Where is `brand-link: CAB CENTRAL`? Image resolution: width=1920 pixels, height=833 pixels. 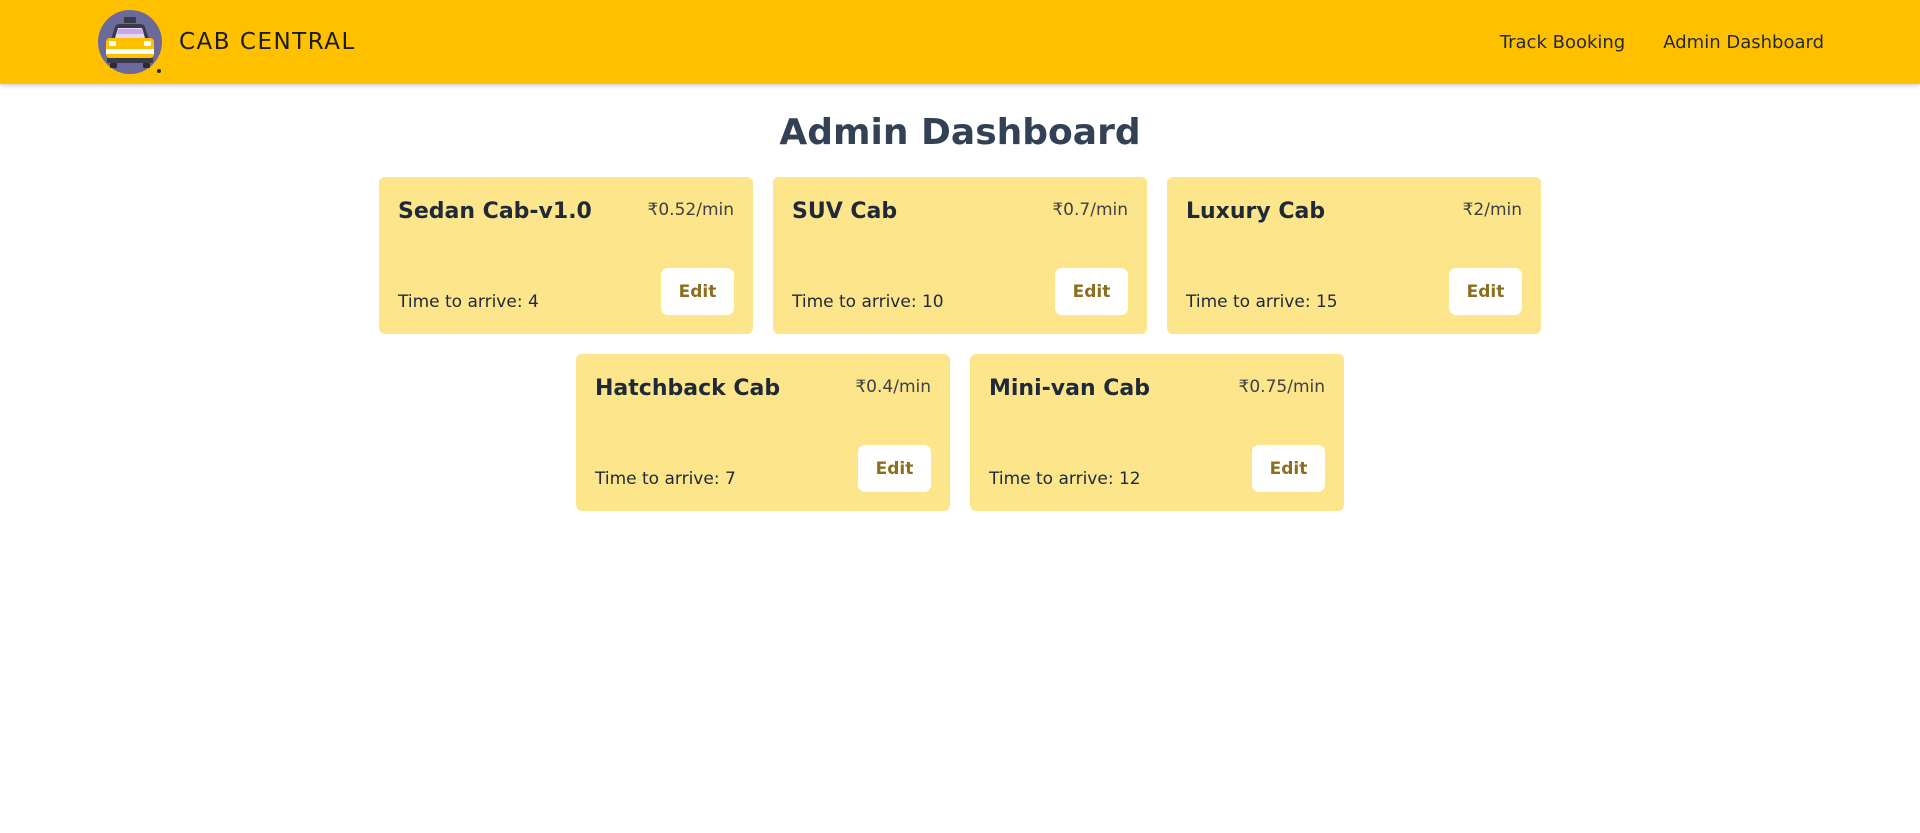
brand-link: CAB CENTRAL is located at coordinates (226, 42).